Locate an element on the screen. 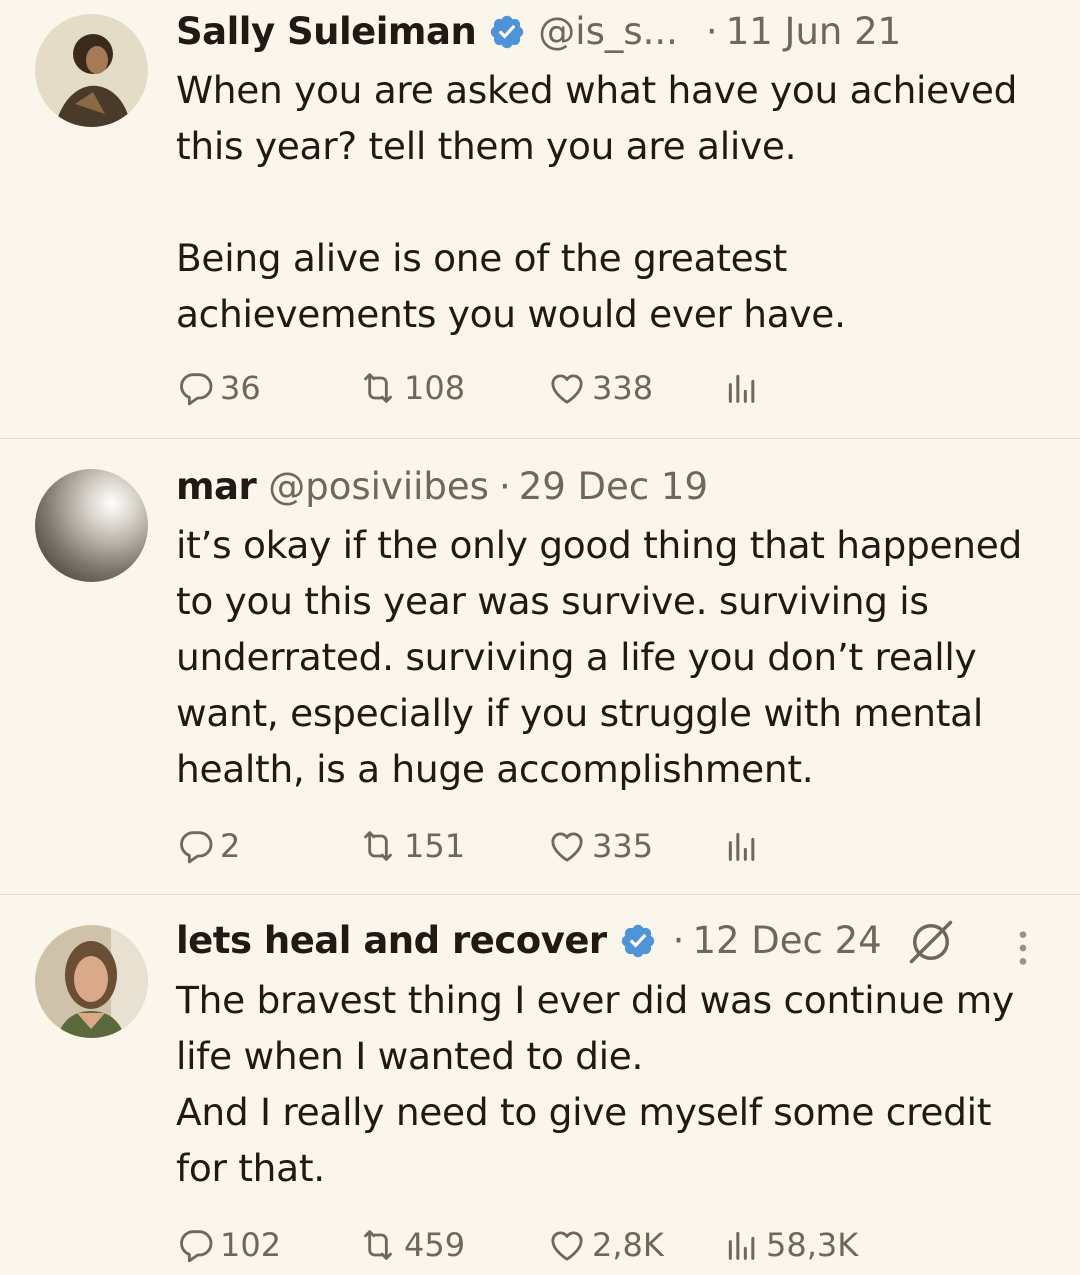 The image size is (1080, 1275). repost-count: 459 is located at coordinates (435, 1245).